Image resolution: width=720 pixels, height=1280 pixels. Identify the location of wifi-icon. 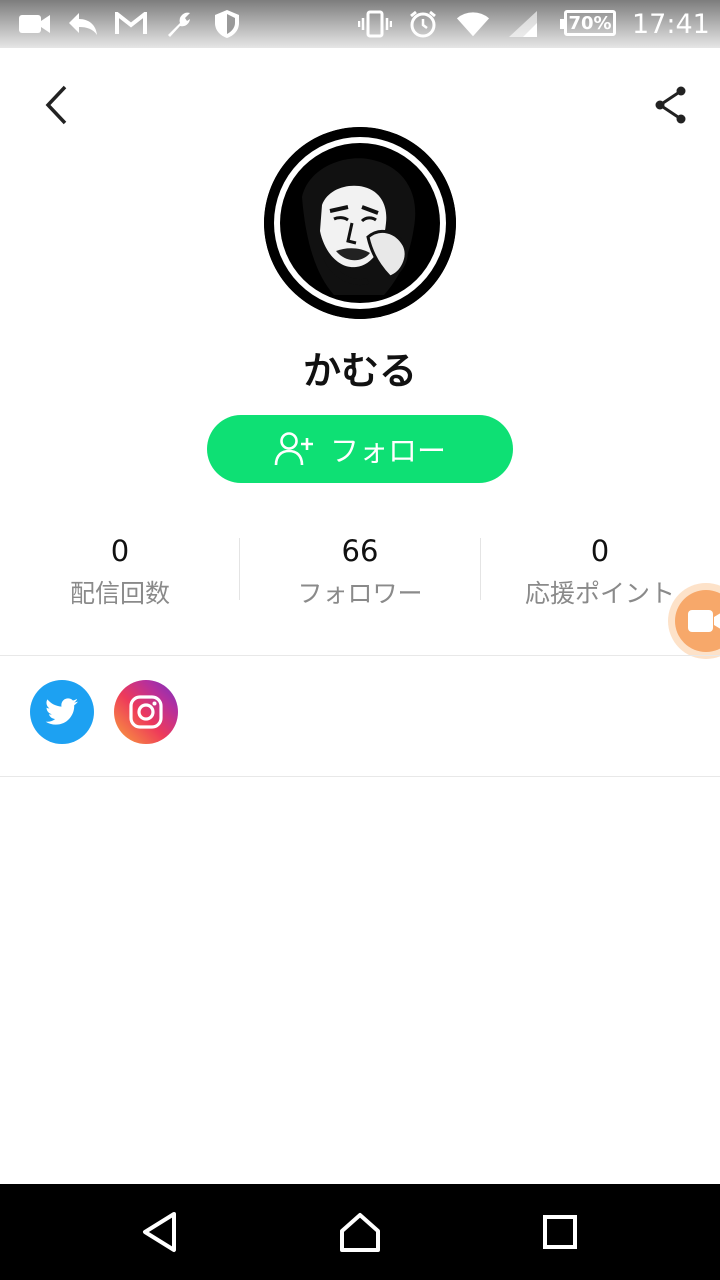
(473, 24).